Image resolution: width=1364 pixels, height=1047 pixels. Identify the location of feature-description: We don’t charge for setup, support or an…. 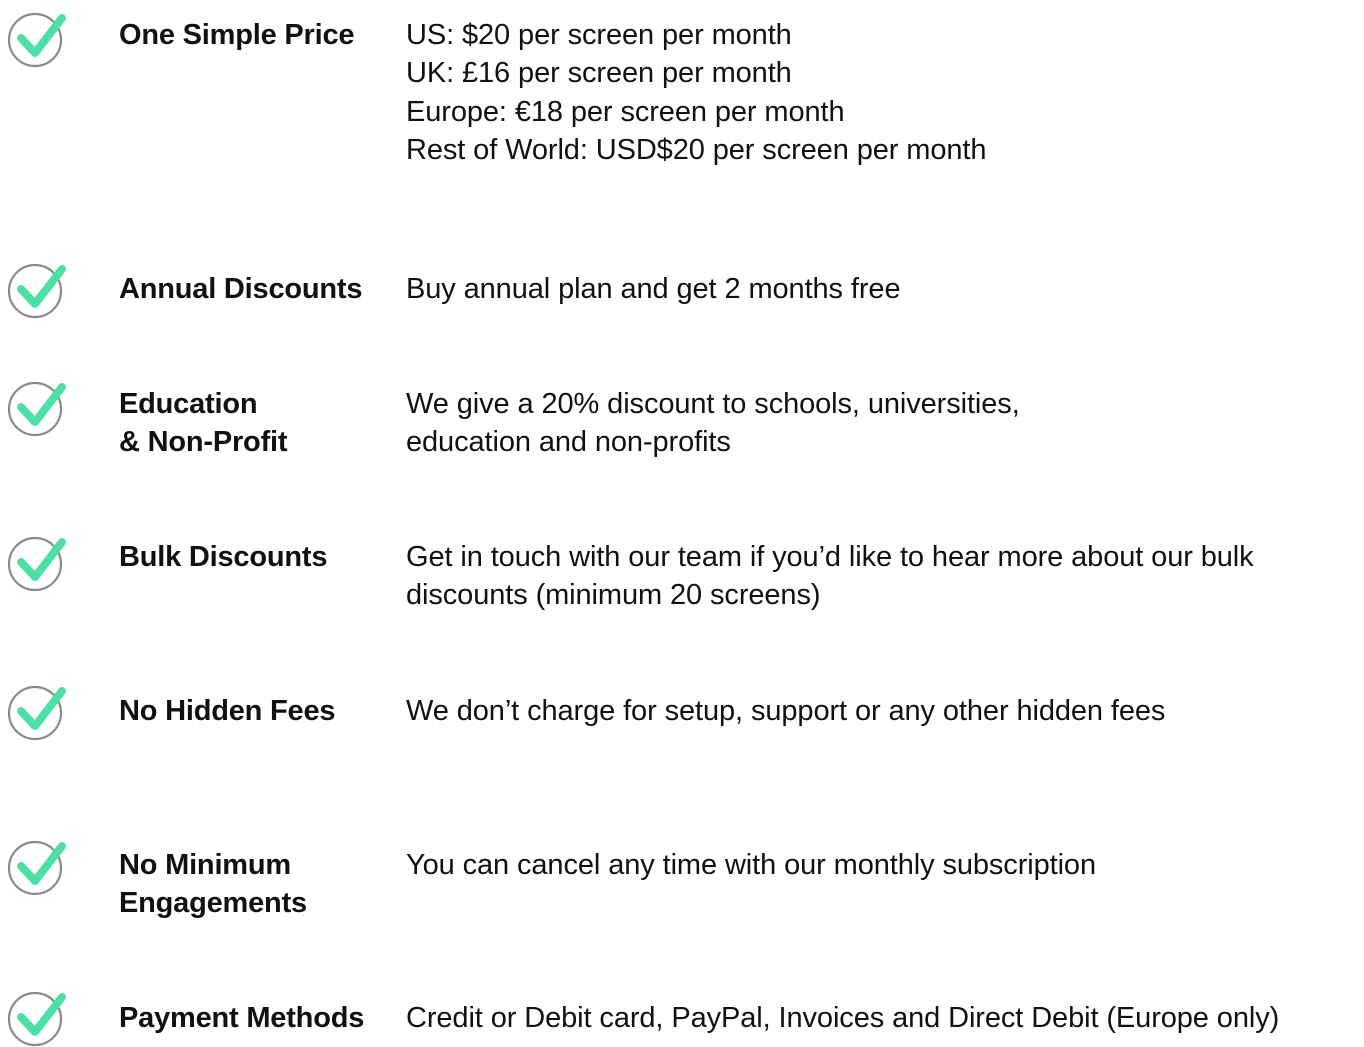
(884, 711).